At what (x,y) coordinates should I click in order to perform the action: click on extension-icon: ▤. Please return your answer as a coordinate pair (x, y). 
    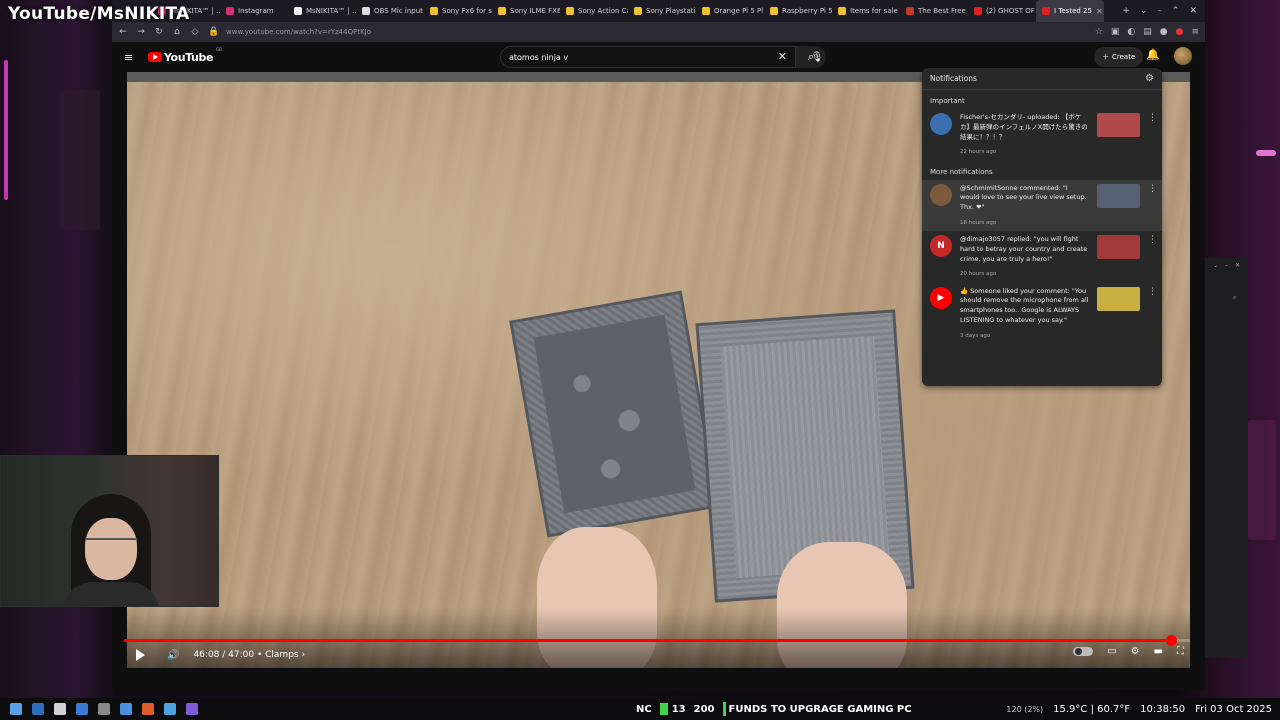
    Looking at the image, I should click on (1147, 32).